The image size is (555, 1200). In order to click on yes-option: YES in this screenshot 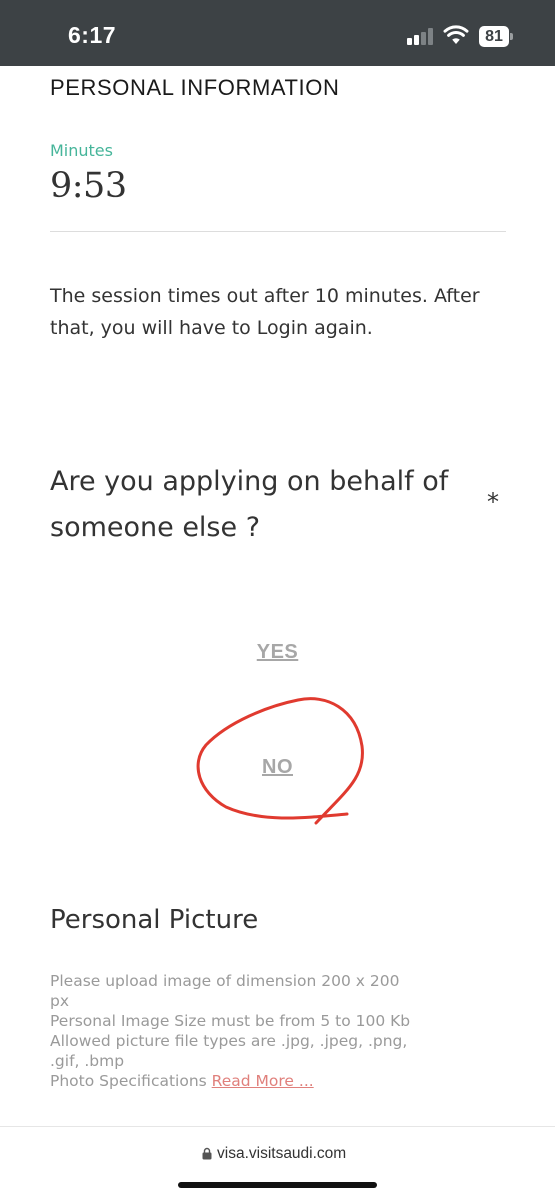, I will do `click(277, 652)`.